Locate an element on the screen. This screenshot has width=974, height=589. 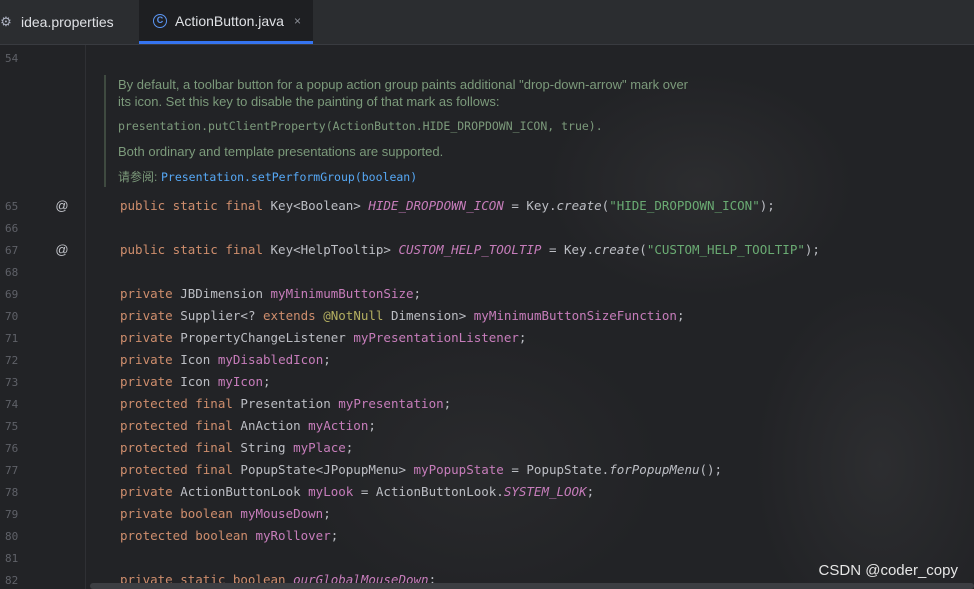
field-name: myRollover is located at coordinates (293, 535).